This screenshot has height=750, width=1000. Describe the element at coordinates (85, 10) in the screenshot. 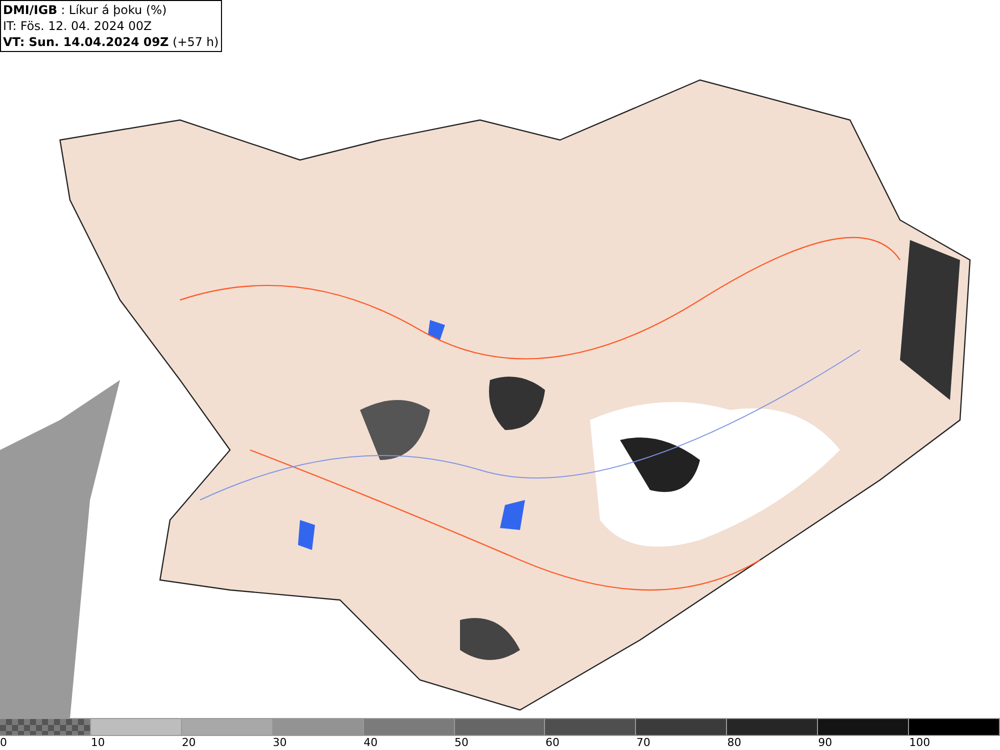

I see `header-line: DMI/IGB : Líkur á þoku (%)` at that location.